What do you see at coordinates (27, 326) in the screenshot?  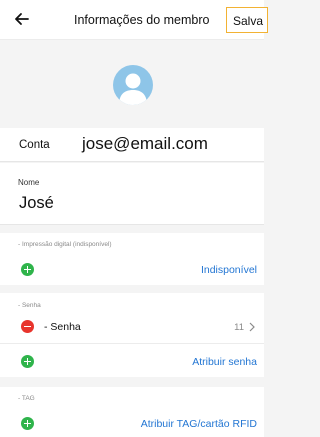 I see `minus-circle-icon` at bounding box center [27, 326].